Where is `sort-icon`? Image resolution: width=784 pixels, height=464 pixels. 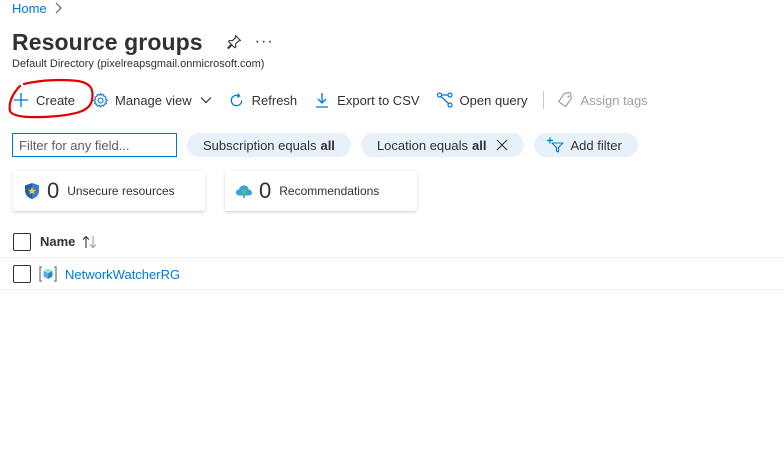
sort-icon is located at coordinates (90, 242).